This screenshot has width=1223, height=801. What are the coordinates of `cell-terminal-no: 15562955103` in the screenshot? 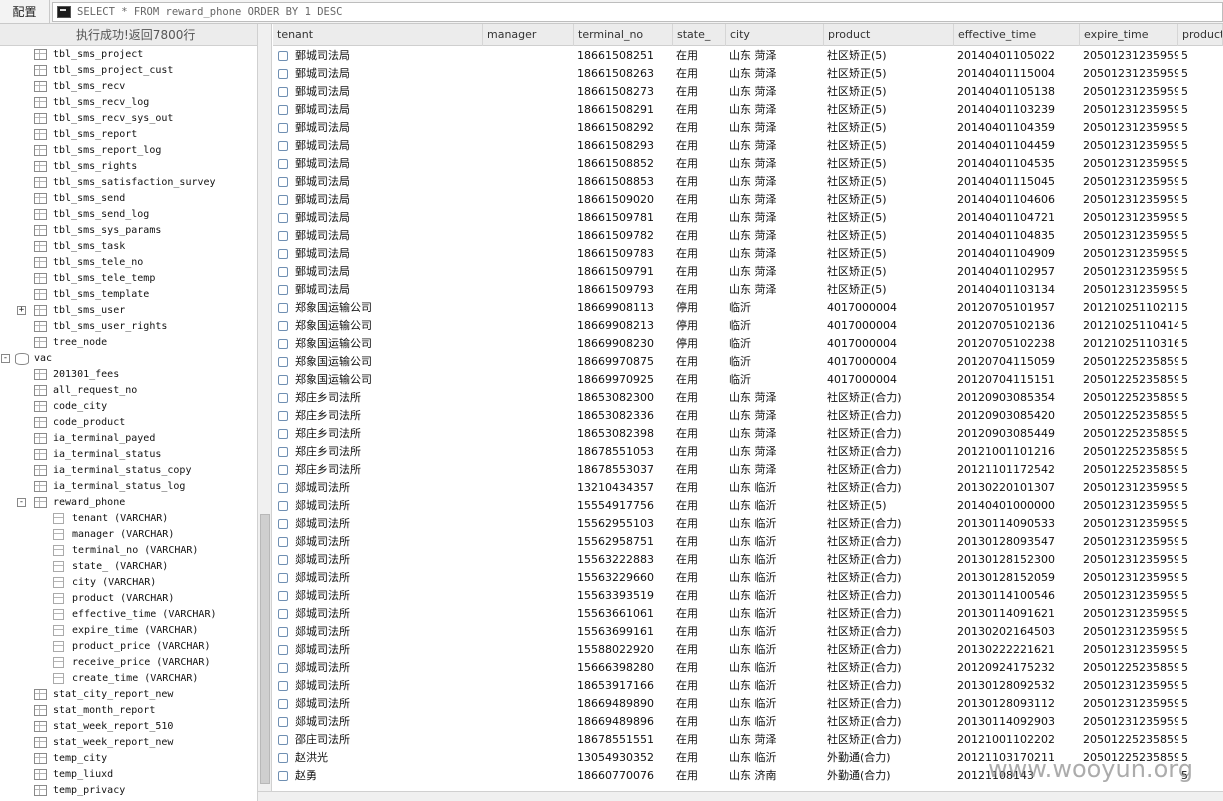 It's located at (623, 524).